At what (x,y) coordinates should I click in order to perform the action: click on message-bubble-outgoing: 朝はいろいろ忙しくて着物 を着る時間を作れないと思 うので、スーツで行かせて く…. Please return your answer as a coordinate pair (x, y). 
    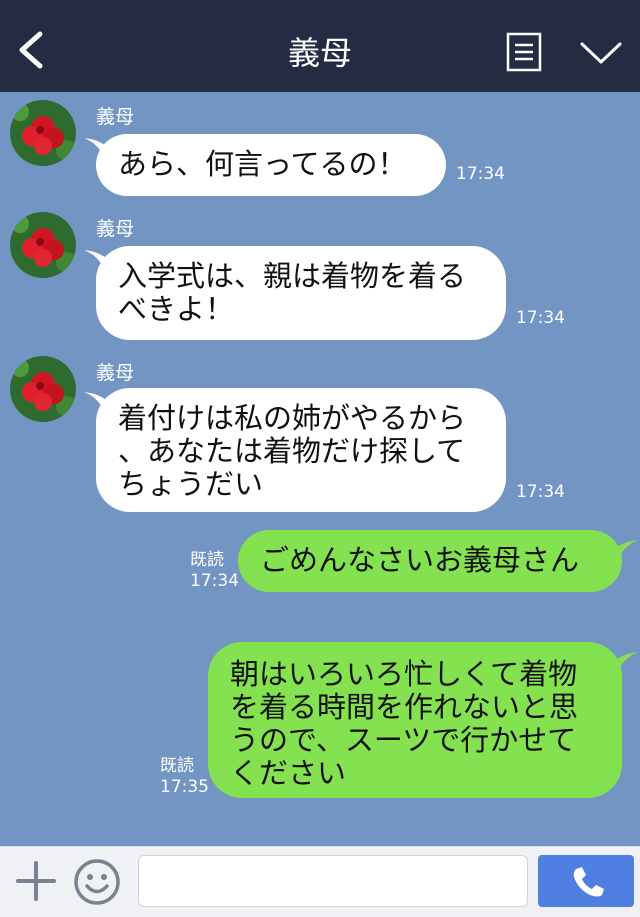
    Looking at the image, I should click on (415, 720).